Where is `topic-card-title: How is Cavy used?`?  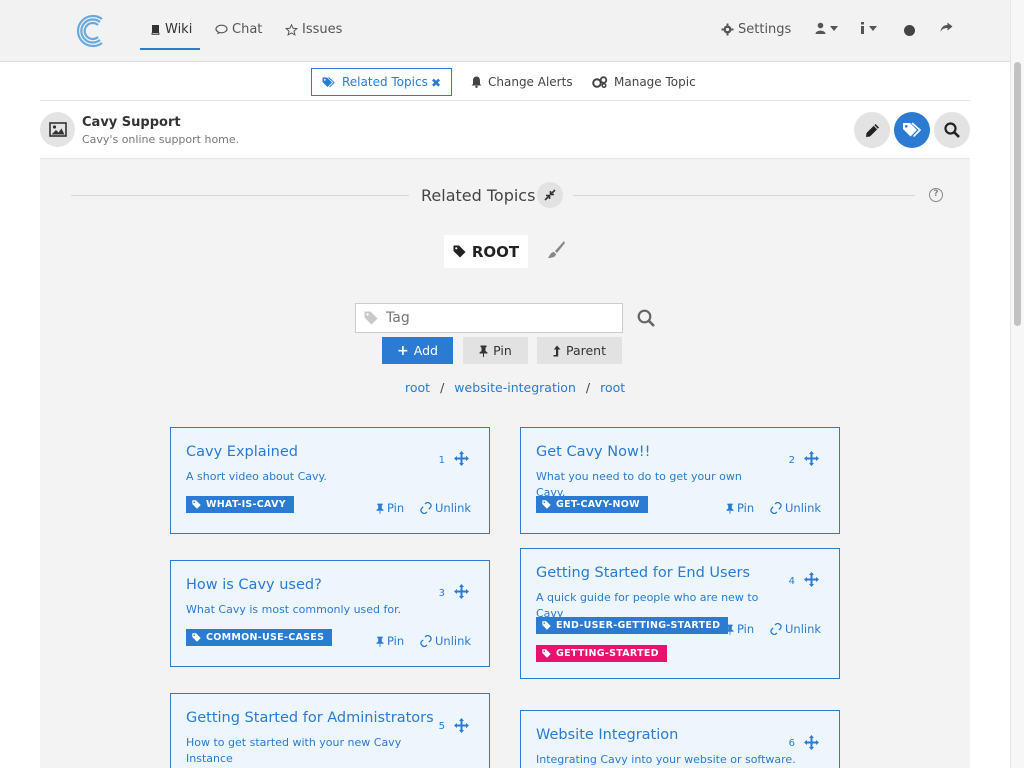 topic-card-title: How is Cavy used? is located at coordinates (254, 585).